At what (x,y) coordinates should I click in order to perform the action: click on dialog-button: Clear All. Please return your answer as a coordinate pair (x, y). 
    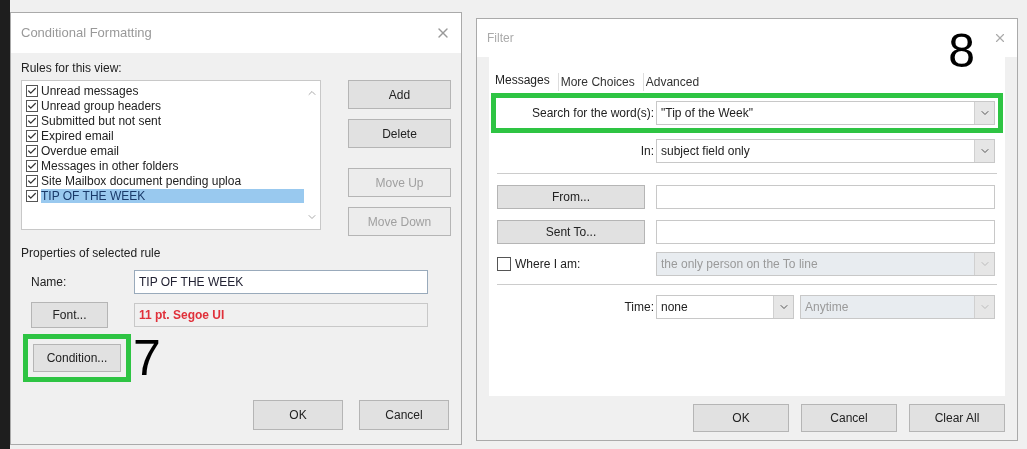
    Looking at the image, I should click on (957, 418).